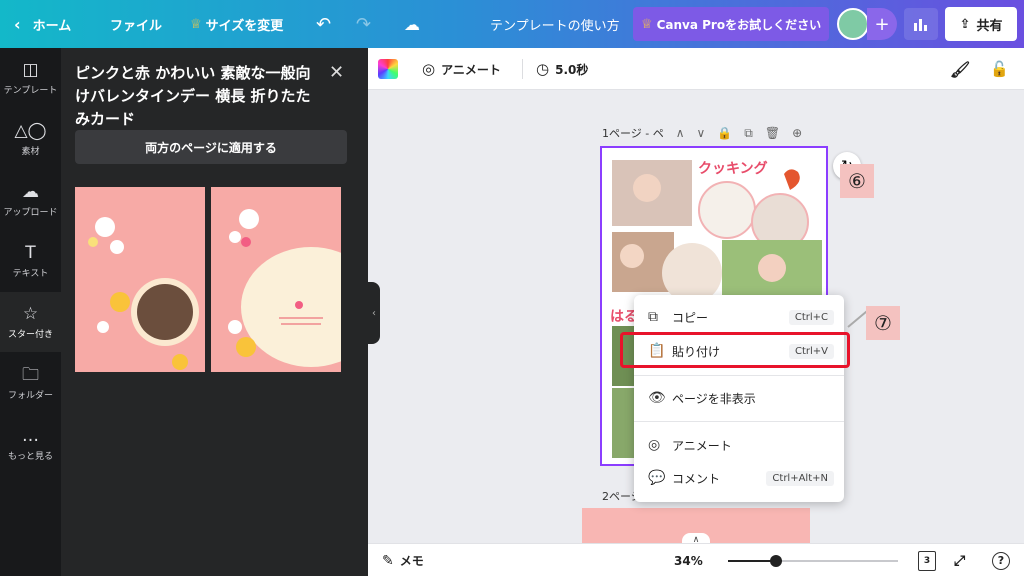  Describe the element at coordinates (30, 396) in the screenshot. I see `nav-label: フォルダー` at that location.